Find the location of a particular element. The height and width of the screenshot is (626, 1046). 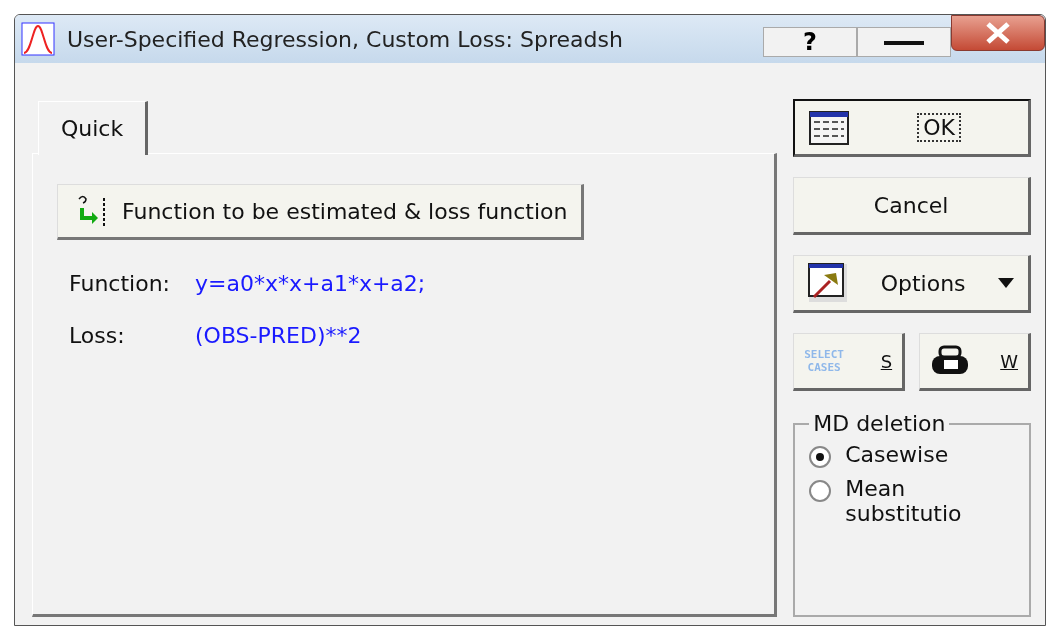

dropdown-caret-icon is located at coordinates (1006, 283).